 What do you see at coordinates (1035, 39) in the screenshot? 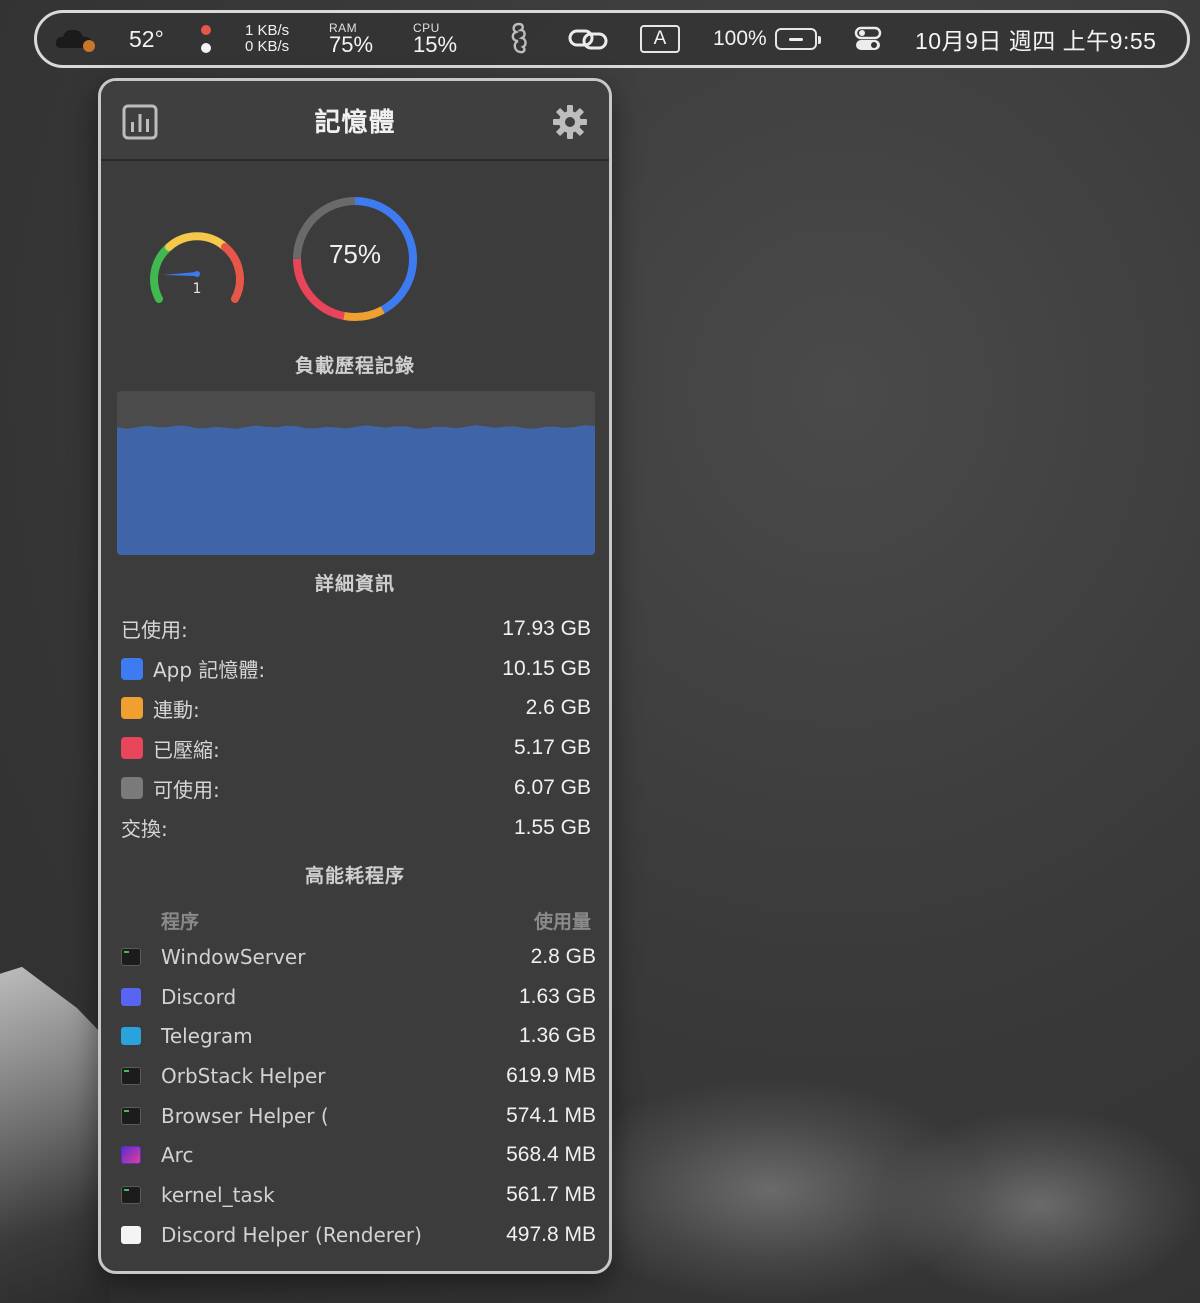
I see `datetime-text: 10月9日 週四 上午9:55` at bounding box center [1035, 39].